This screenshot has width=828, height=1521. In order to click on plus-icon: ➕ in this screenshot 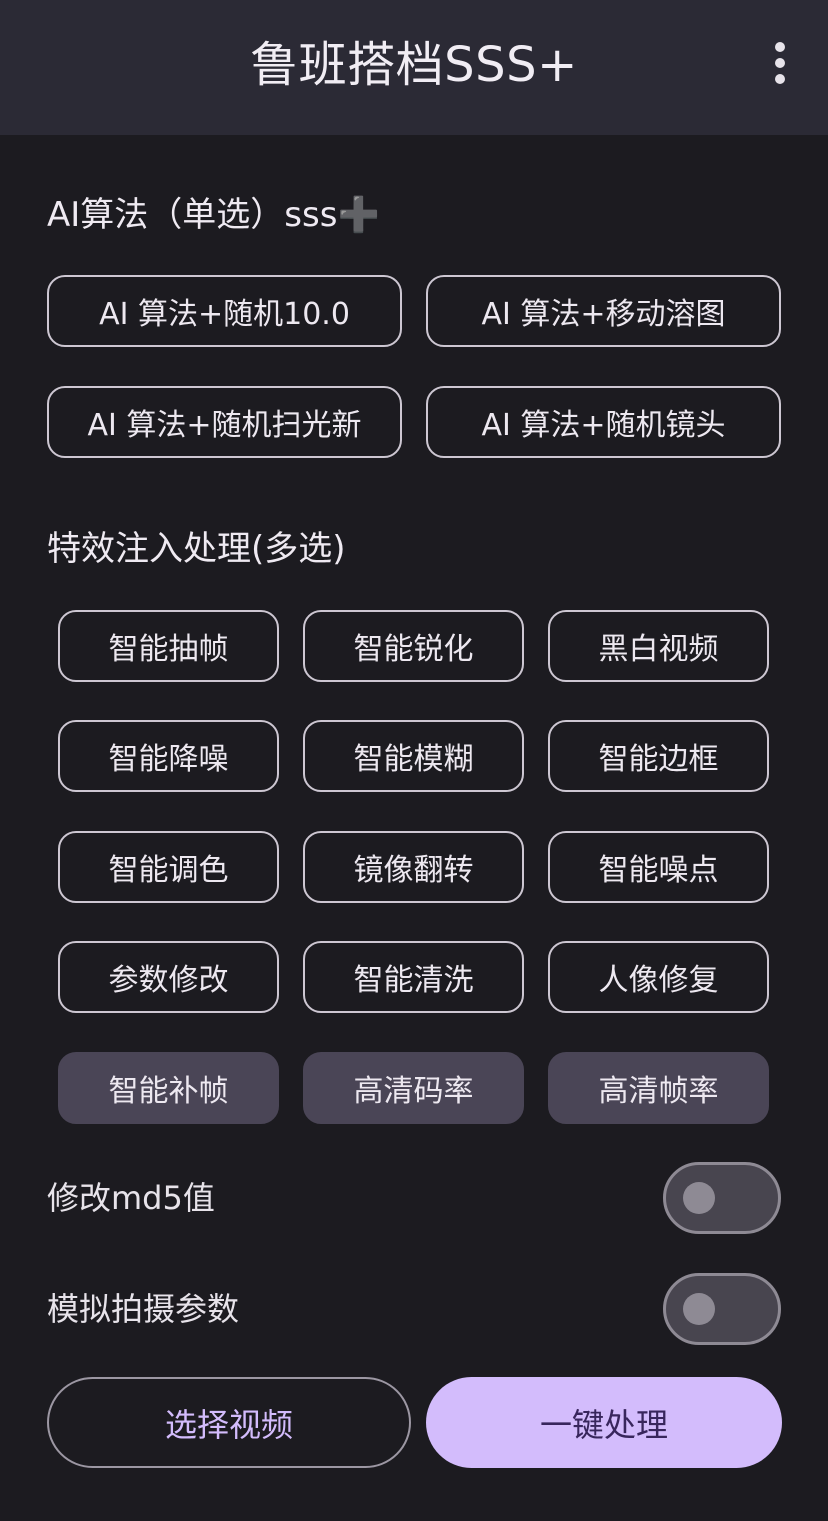, I will do `click(358, 215)`.